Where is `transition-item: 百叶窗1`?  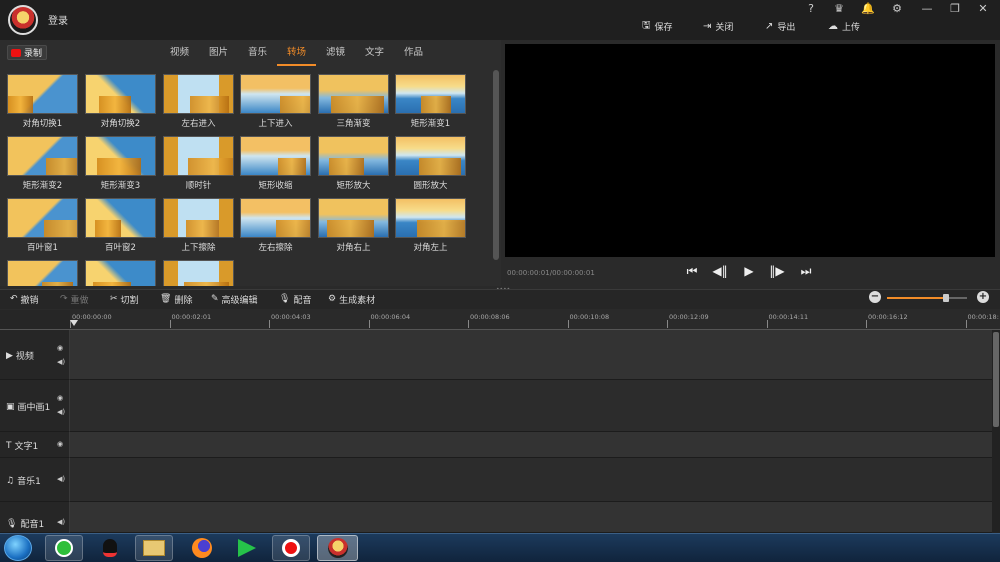
transition-item: 百叶窗1 is located at coordinates (42, 225).